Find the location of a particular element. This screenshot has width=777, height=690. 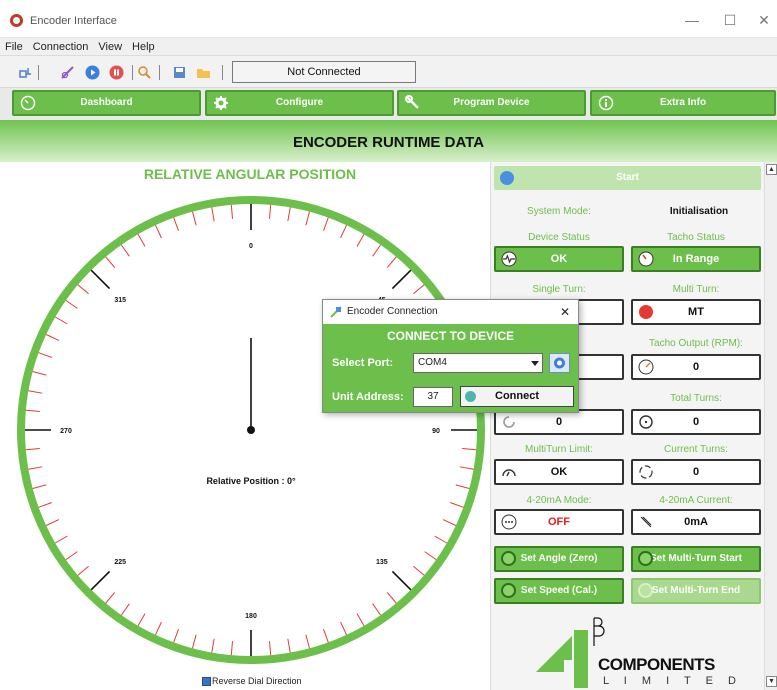

connect-button: Connect is located at coordinates (517, 396).